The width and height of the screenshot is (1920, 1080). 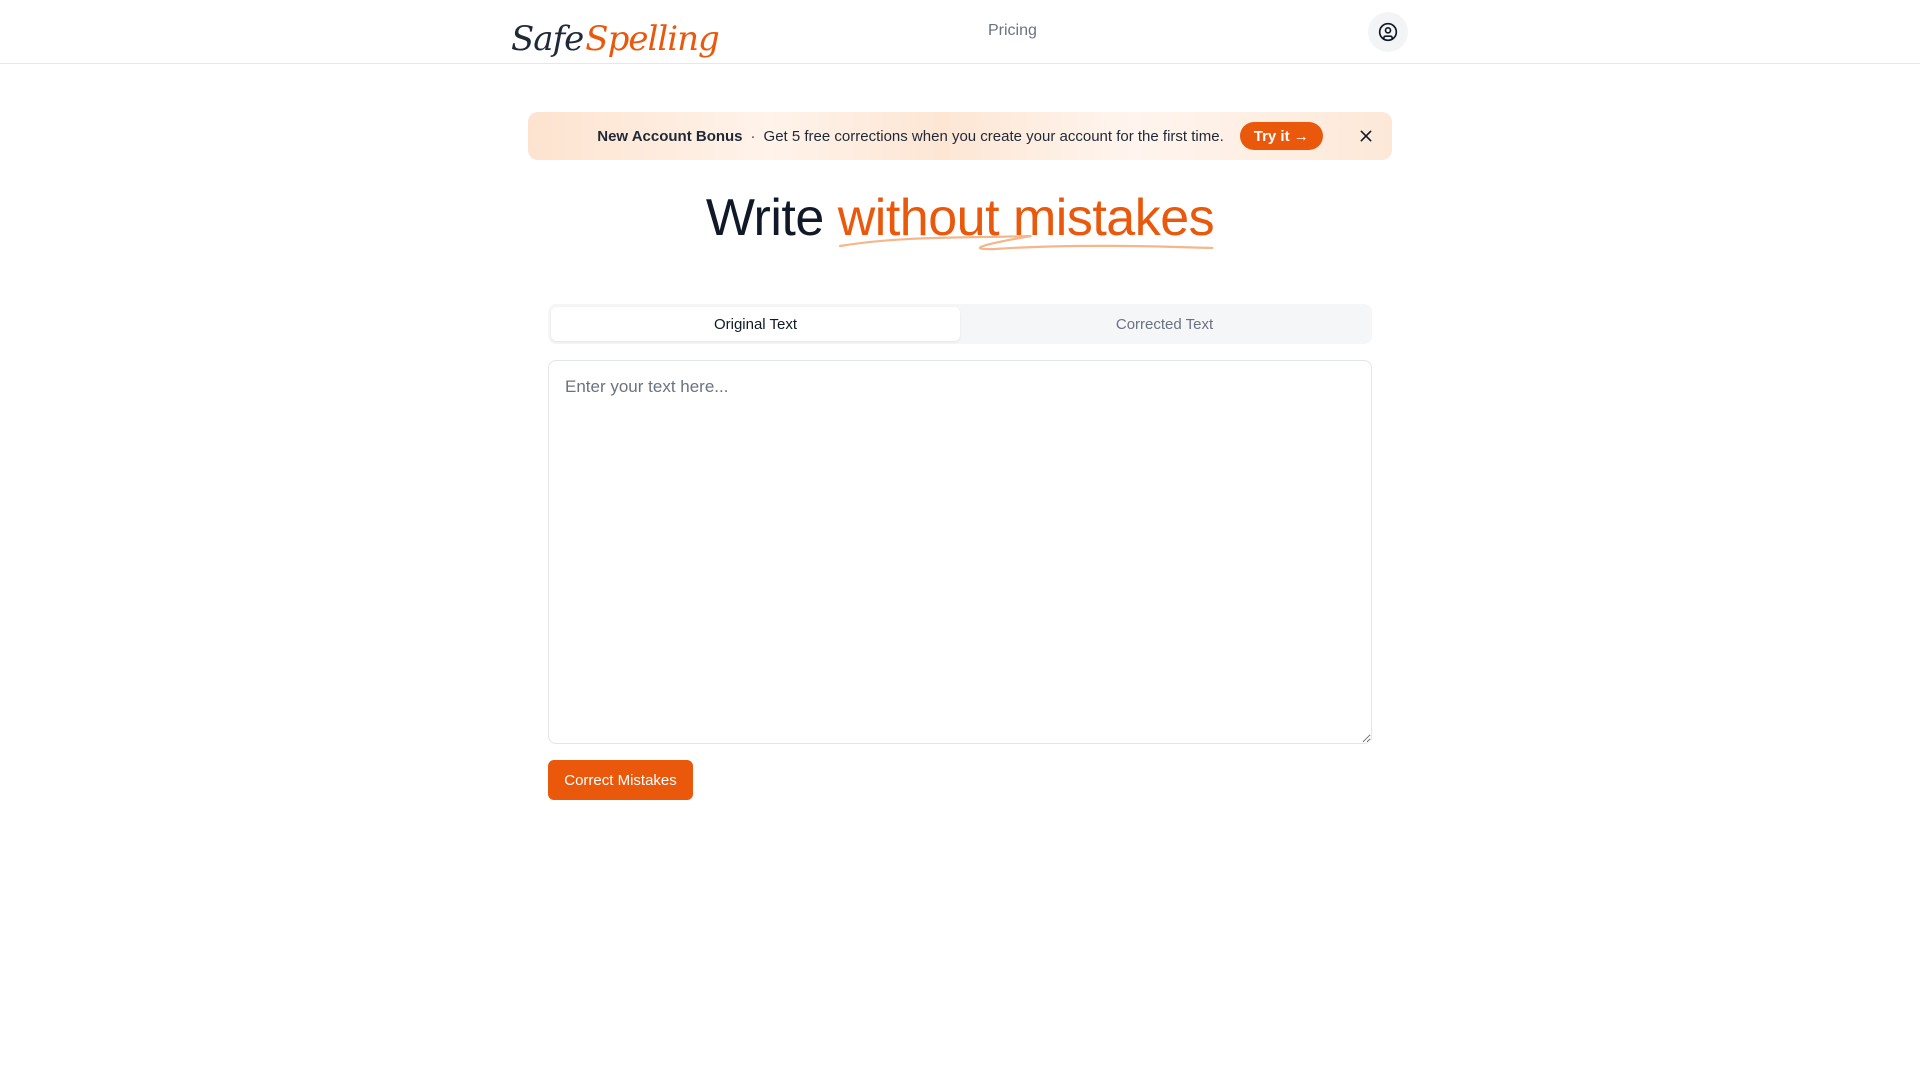 I want to click on hero-word-write: Write, so click(x=764, y=218).